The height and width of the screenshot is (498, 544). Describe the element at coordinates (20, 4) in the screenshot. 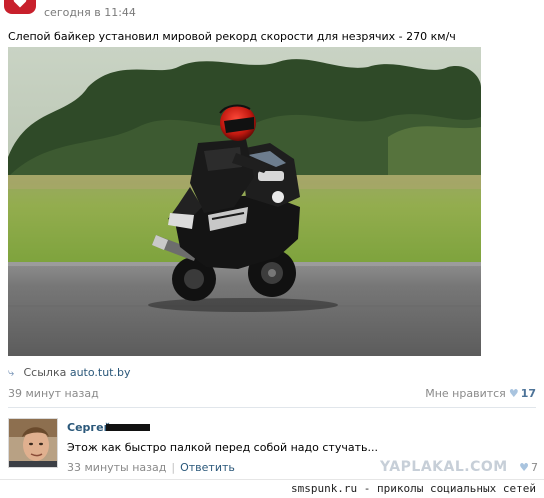

I see `heart-logo-icon` at that location.